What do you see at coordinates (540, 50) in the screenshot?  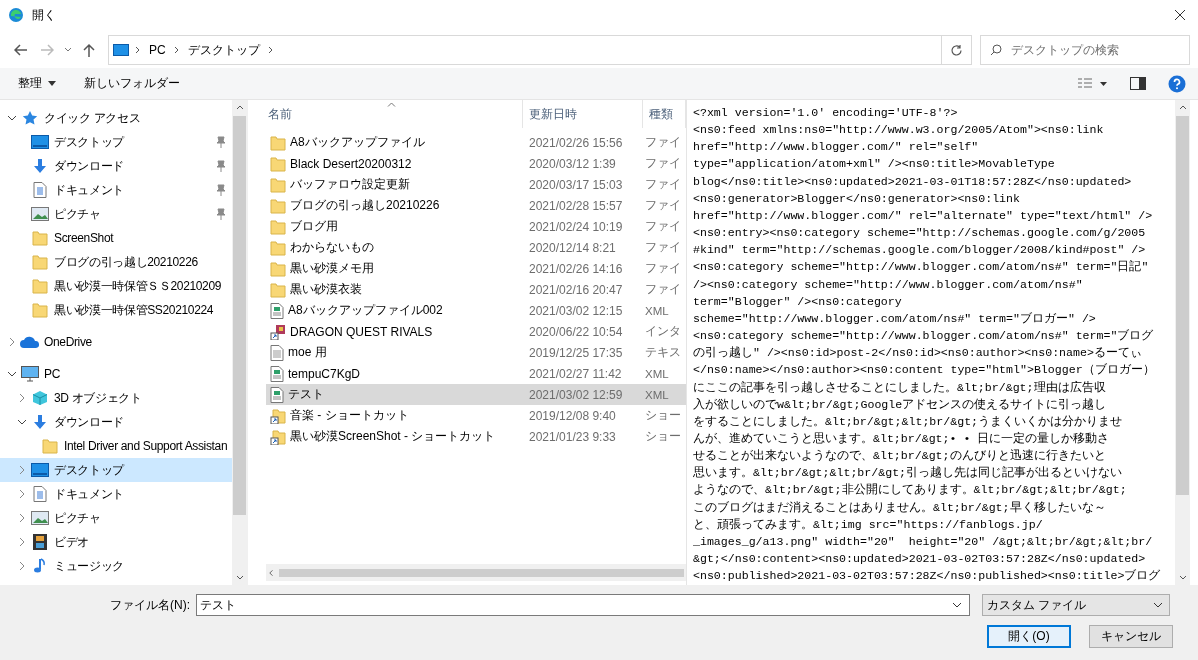 I see `address-bar: PC デスクトップ` at bounding box center [540, 50].